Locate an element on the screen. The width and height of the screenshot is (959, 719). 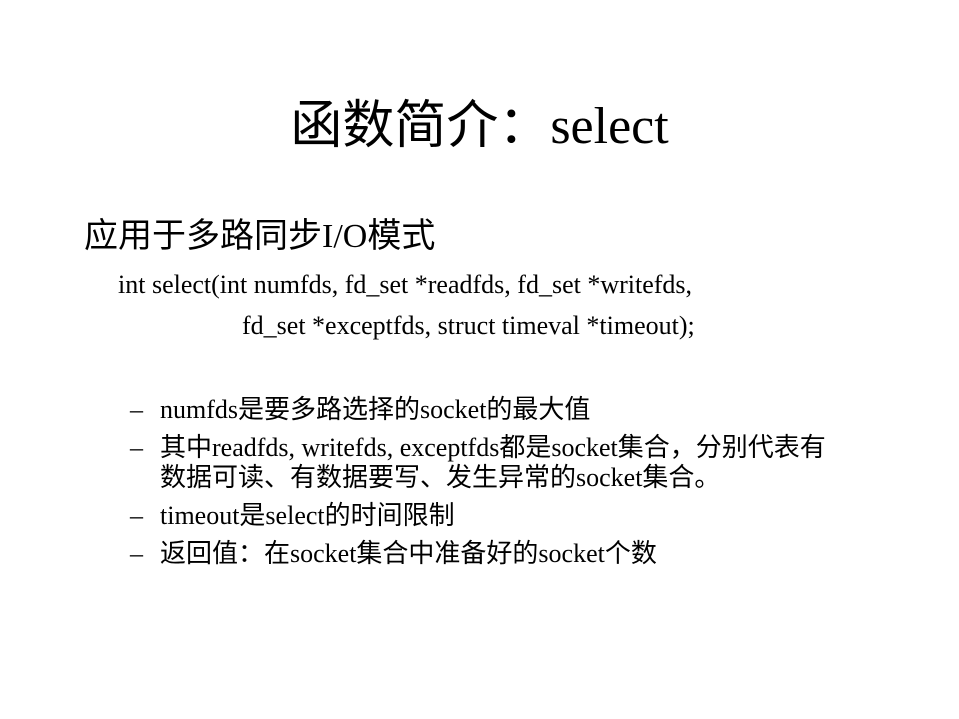
slide-title: 函数简介：select is located at coordinates (479, 126).